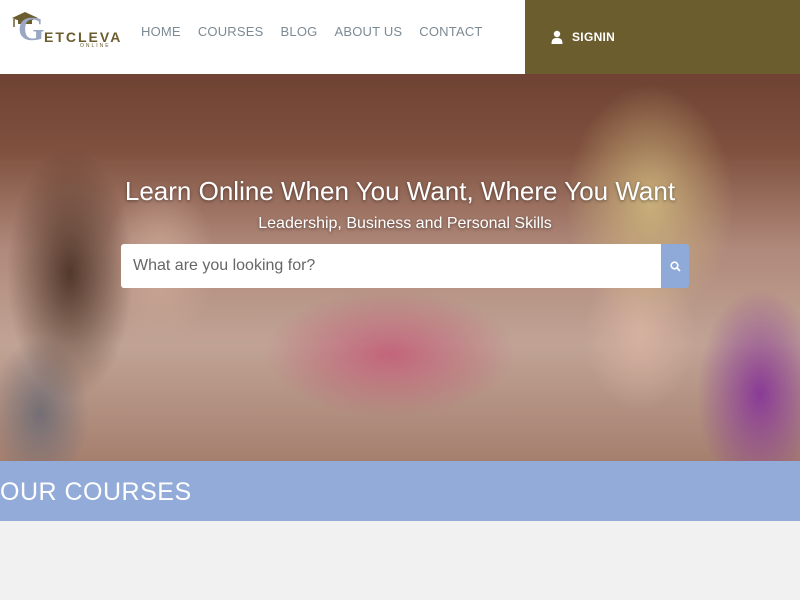 Image resolution: width=800 pixels, height=600 pixels. What do you see at coordinates (299, 31) in the screenshot?
I see `nav-blog: BLOG` at bounding box center [299, 31].